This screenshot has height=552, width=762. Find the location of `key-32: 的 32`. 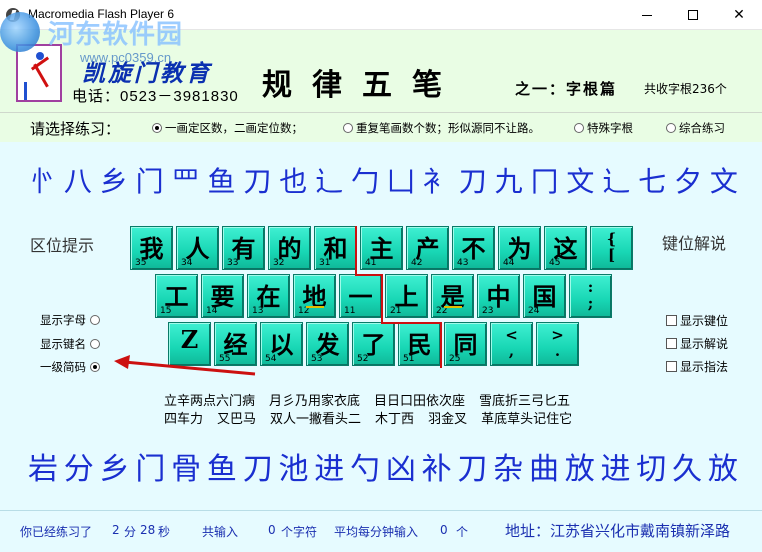

key-32: 的 32 is located at coordinates (289, 248).